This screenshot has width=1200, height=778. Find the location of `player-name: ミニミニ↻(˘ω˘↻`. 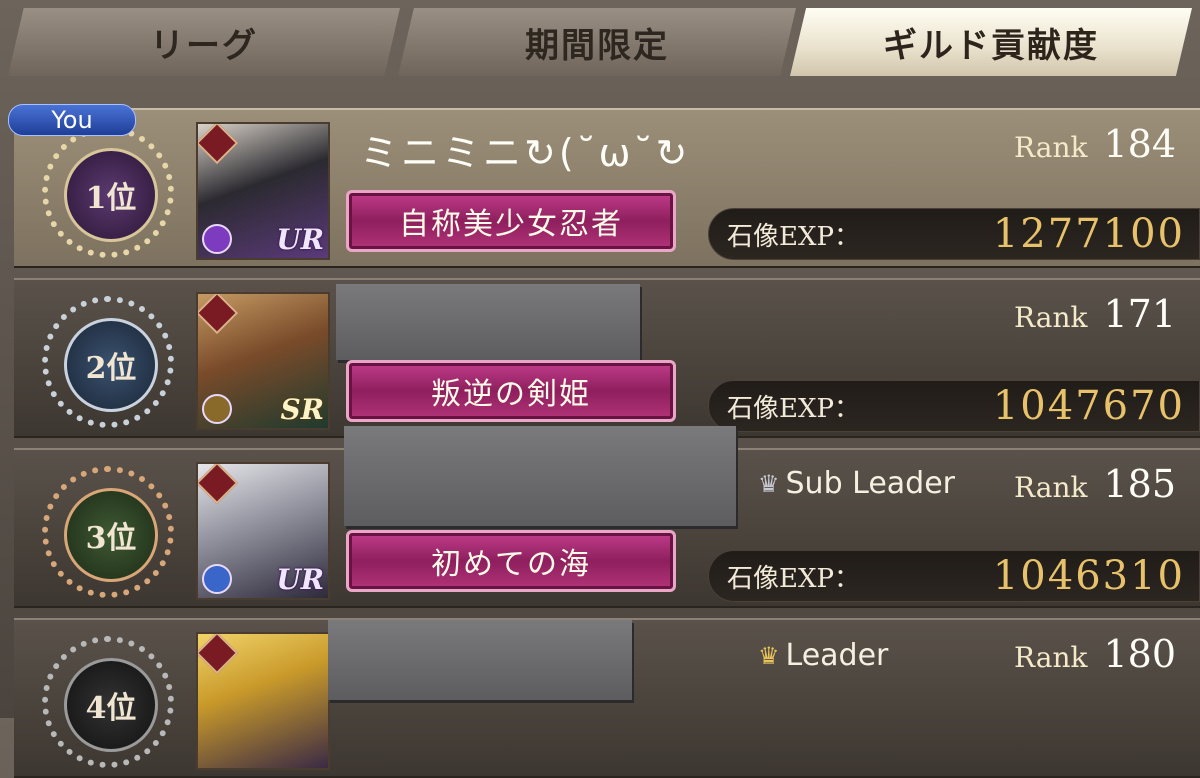

player-name: ミニミニ↻(˘ω˘↻ is located at coordinates (525, 153).